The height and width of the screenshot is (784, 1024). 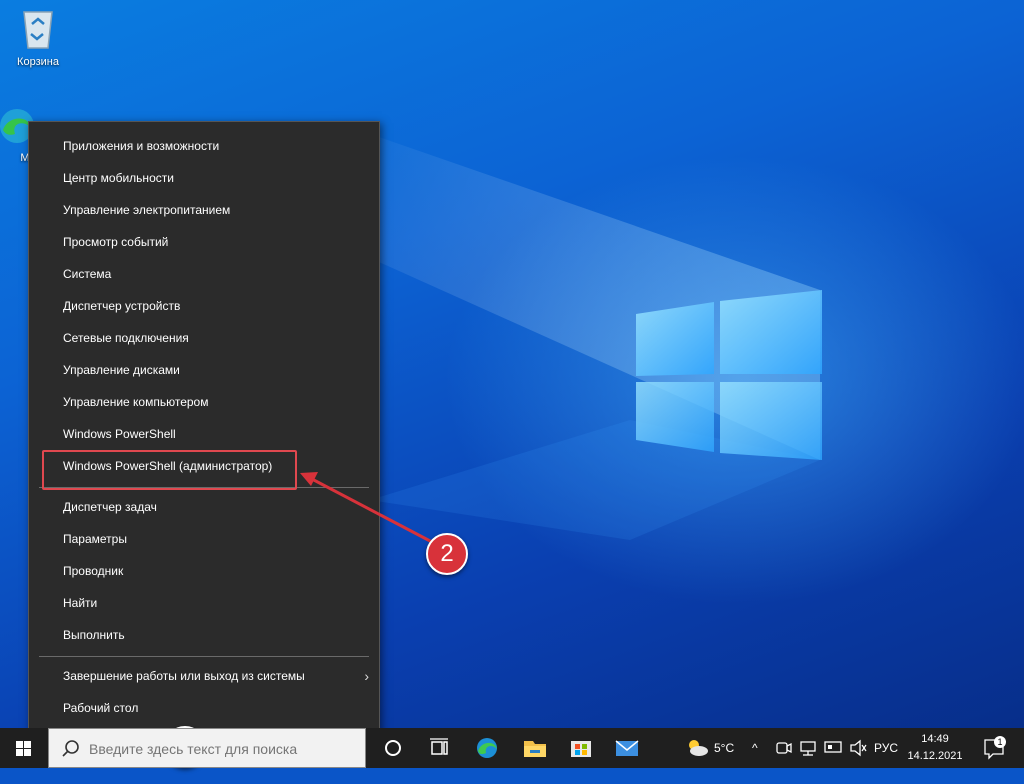 I want to click on input-language: РУС, so click(x=886, y=748).